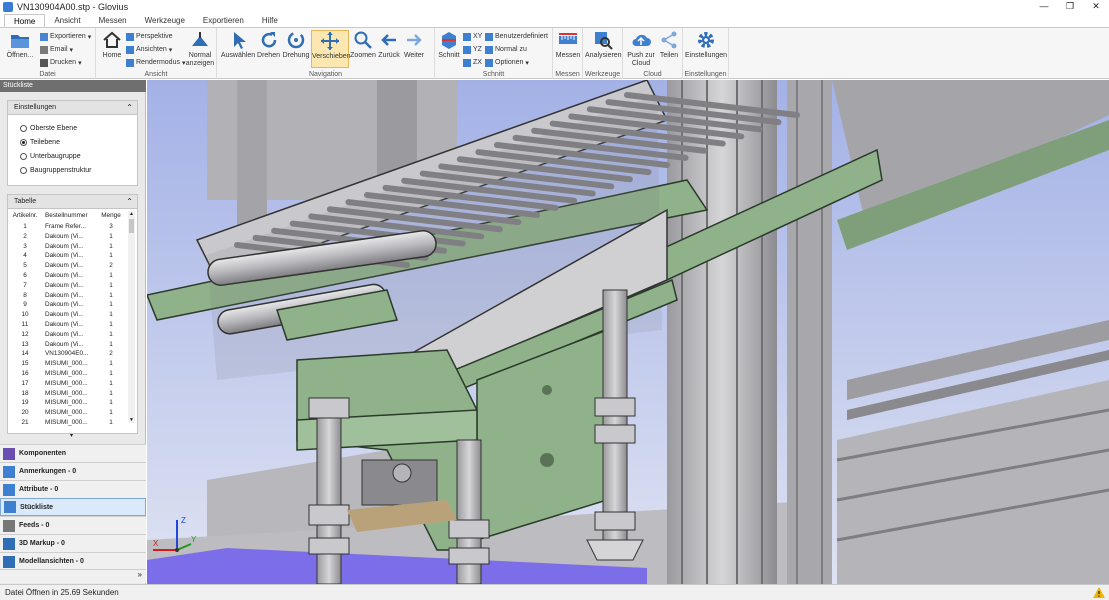  Describe the element at coordinates (149, 49) in the screenshot. I see `views-button: Ansichten ▾` at that location.